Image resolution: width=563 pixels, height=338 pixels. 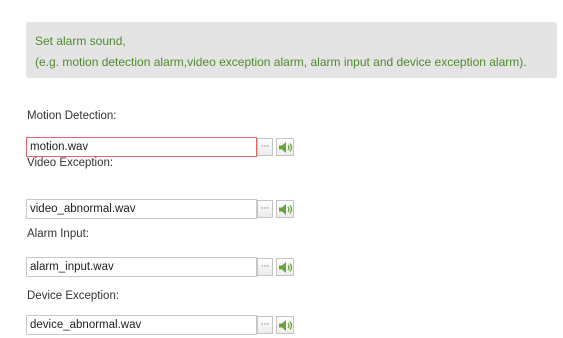 I want to click on device-exception-play-button, so click(x=285, y=325).